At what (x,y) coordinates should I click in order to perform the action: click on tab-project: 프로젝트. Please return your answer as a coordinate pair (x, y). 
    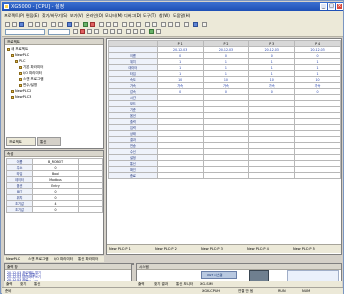
    Looking at the image, I should click on (21, 141).